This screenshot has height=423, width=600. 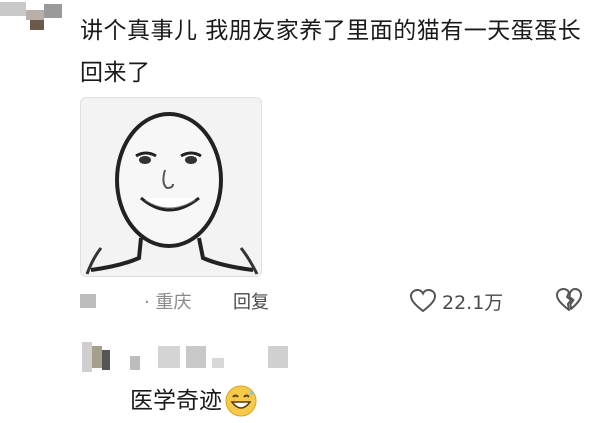 What do you see at coordinates (473, 302) in the screenshot?
I see `like-count: 22.1万` at bounding box center [473, 302].